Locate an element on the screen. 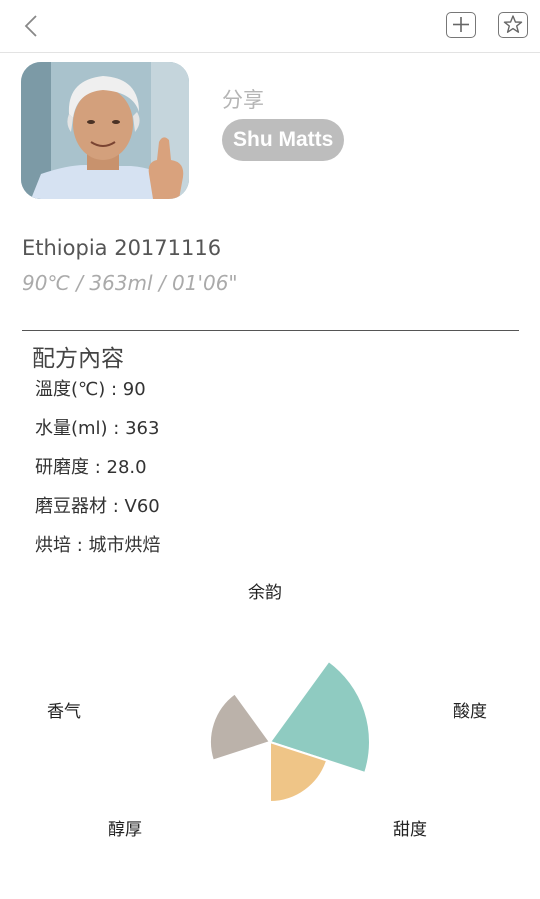 The image size is (540, 899). recipe-section-title: 配方內容 is located at coordinates (78, 359).